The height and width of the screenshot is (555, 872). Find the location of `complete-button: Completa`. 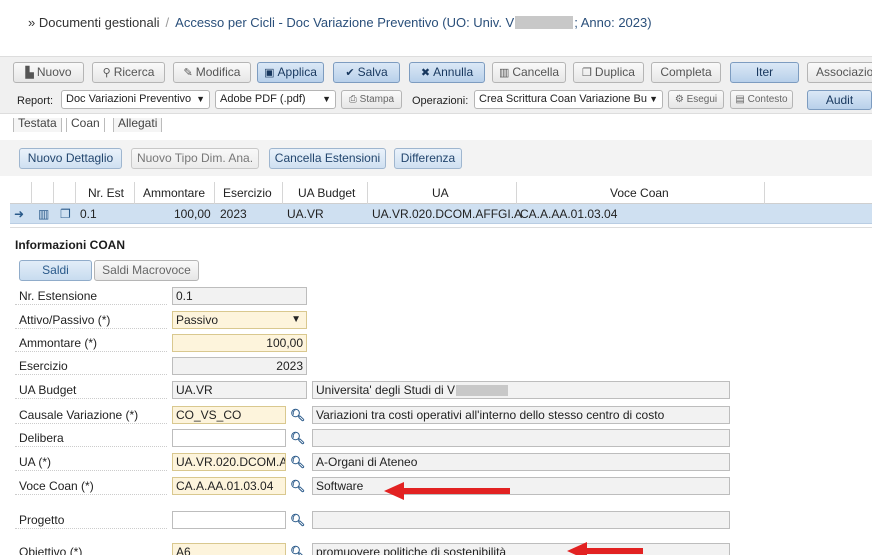

complete-button: Completa is located at coordinates (686, 72).